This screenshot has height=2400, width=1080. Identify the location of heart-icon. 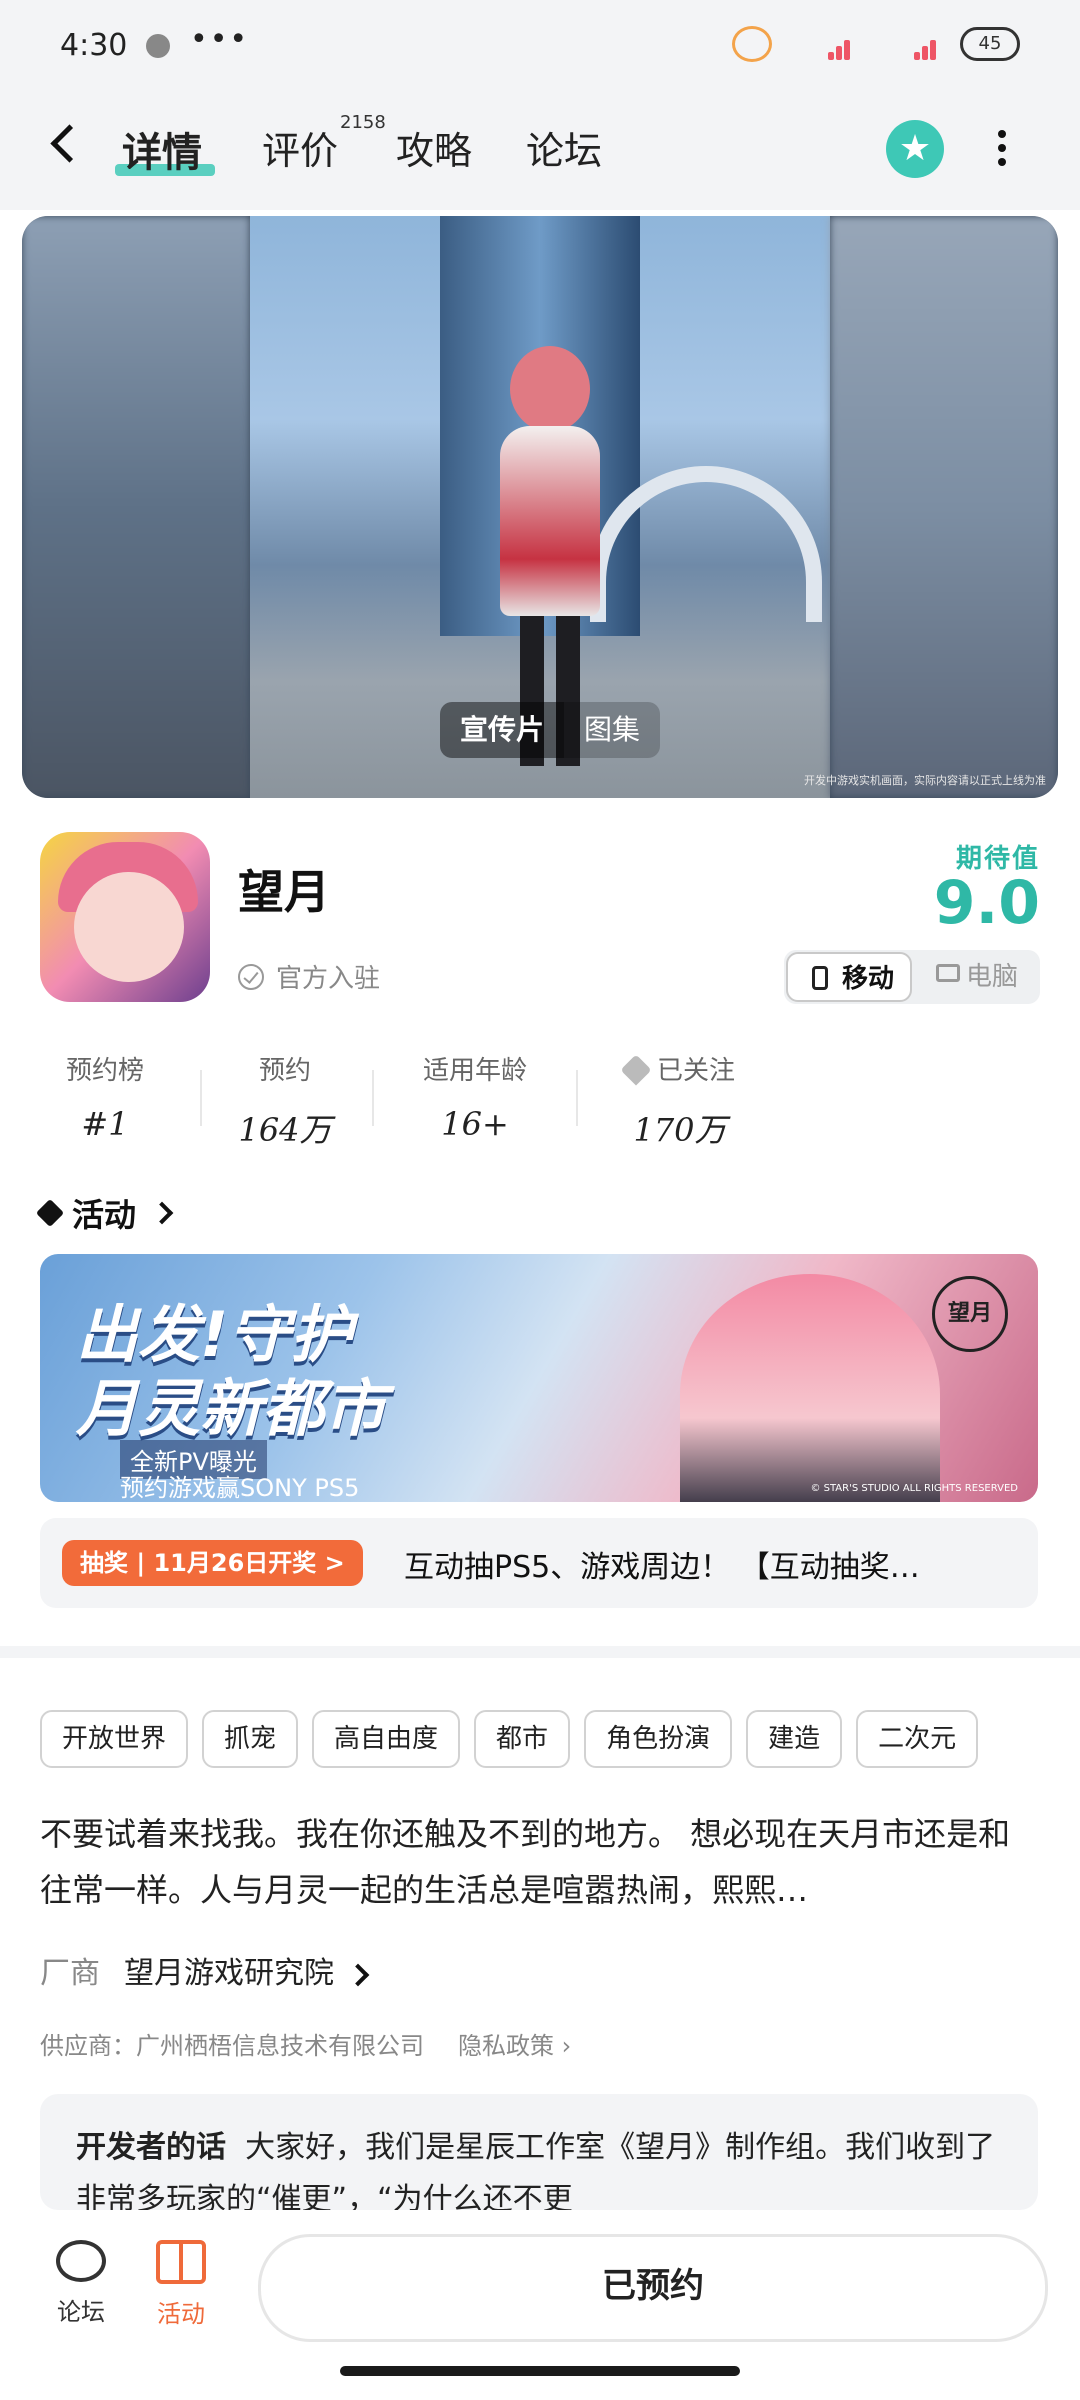
(636, 1070).